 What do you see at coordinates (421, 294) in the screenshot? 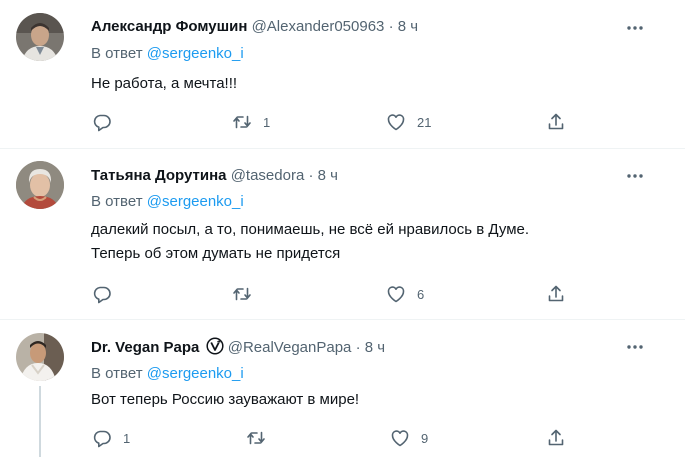
I see `like-count: 6` at bounding box center [421, 294].